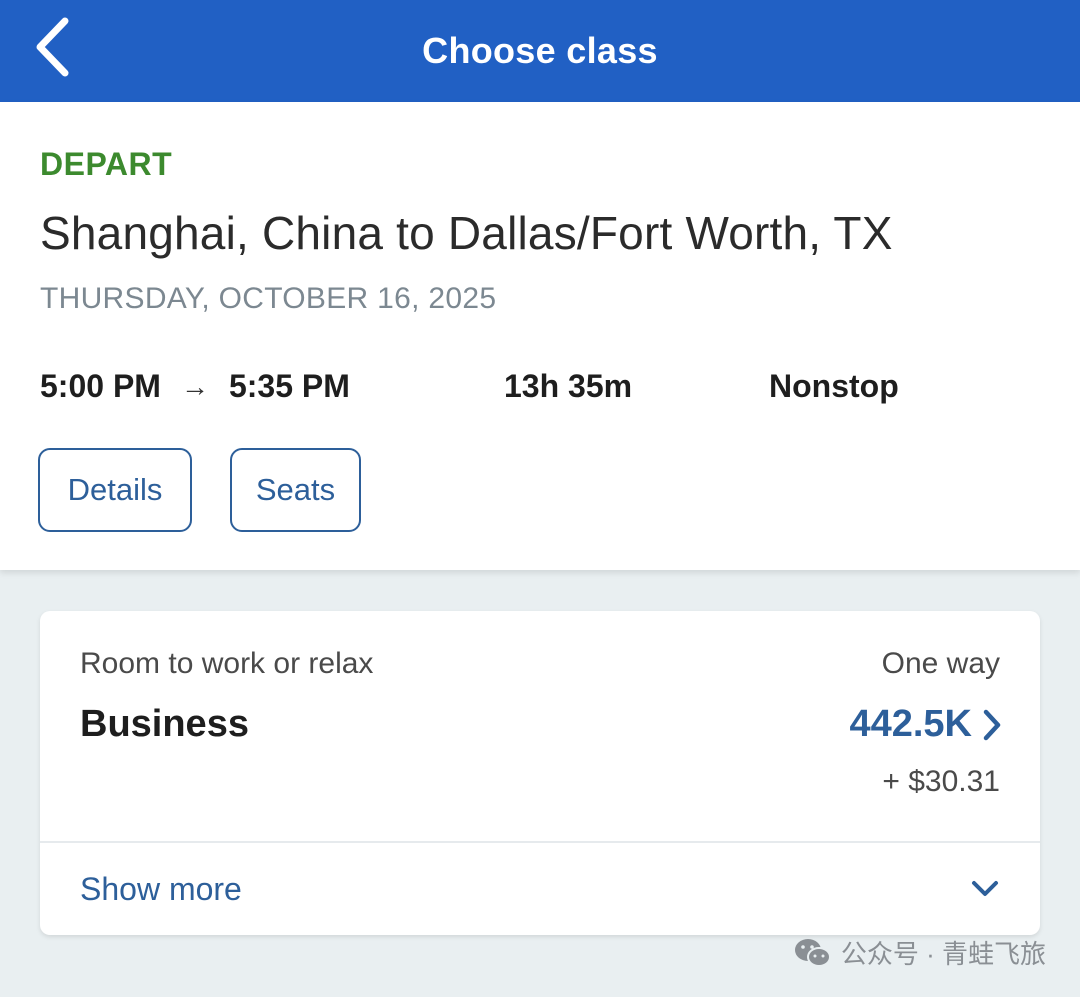  I want to click on chevron-left-icon, so click(52, 47).